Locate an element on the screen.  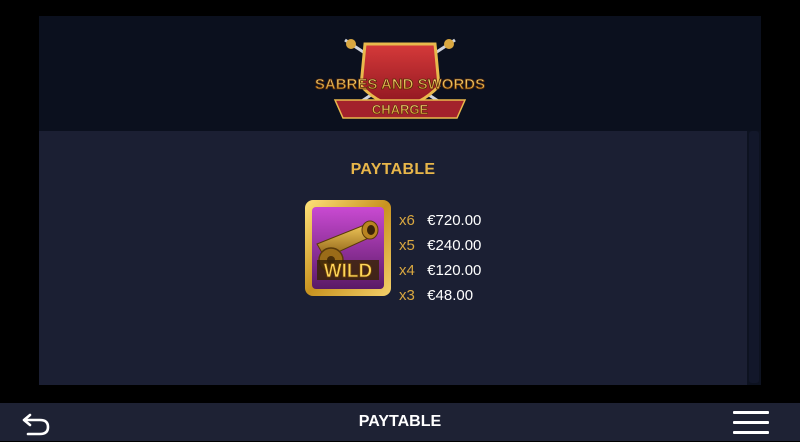
payout-row: x6 €720.00 is located at coordinates (440, 224).